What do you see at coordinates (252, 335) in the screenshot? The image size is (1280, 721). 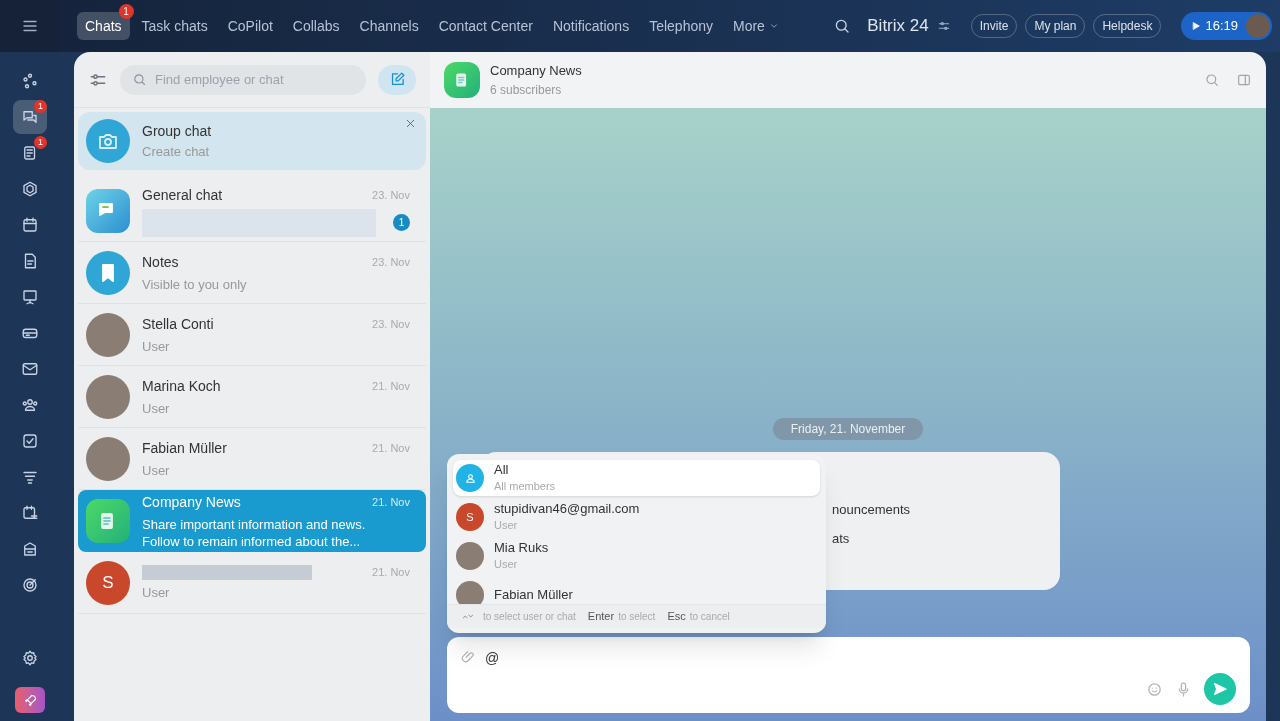 I see `chat-list-item: Stella Conti 23. Nov User` at bounding box center [252, 335].